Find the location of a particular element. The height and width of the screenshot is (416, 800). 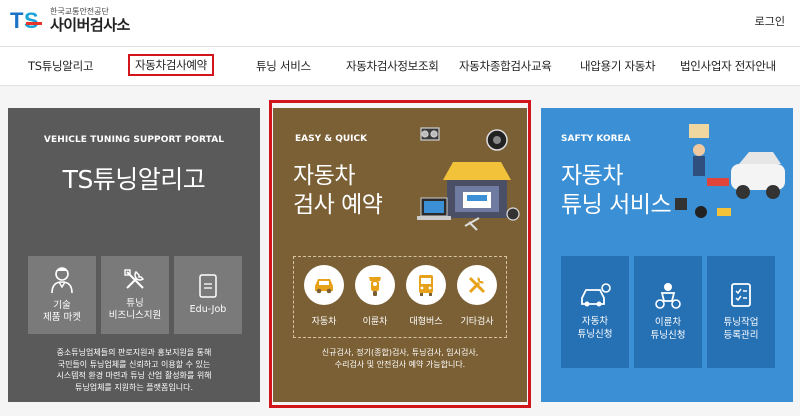

nav-item-inspection-reservation: 자동차검사예약 is located at coordinates (171, 65).